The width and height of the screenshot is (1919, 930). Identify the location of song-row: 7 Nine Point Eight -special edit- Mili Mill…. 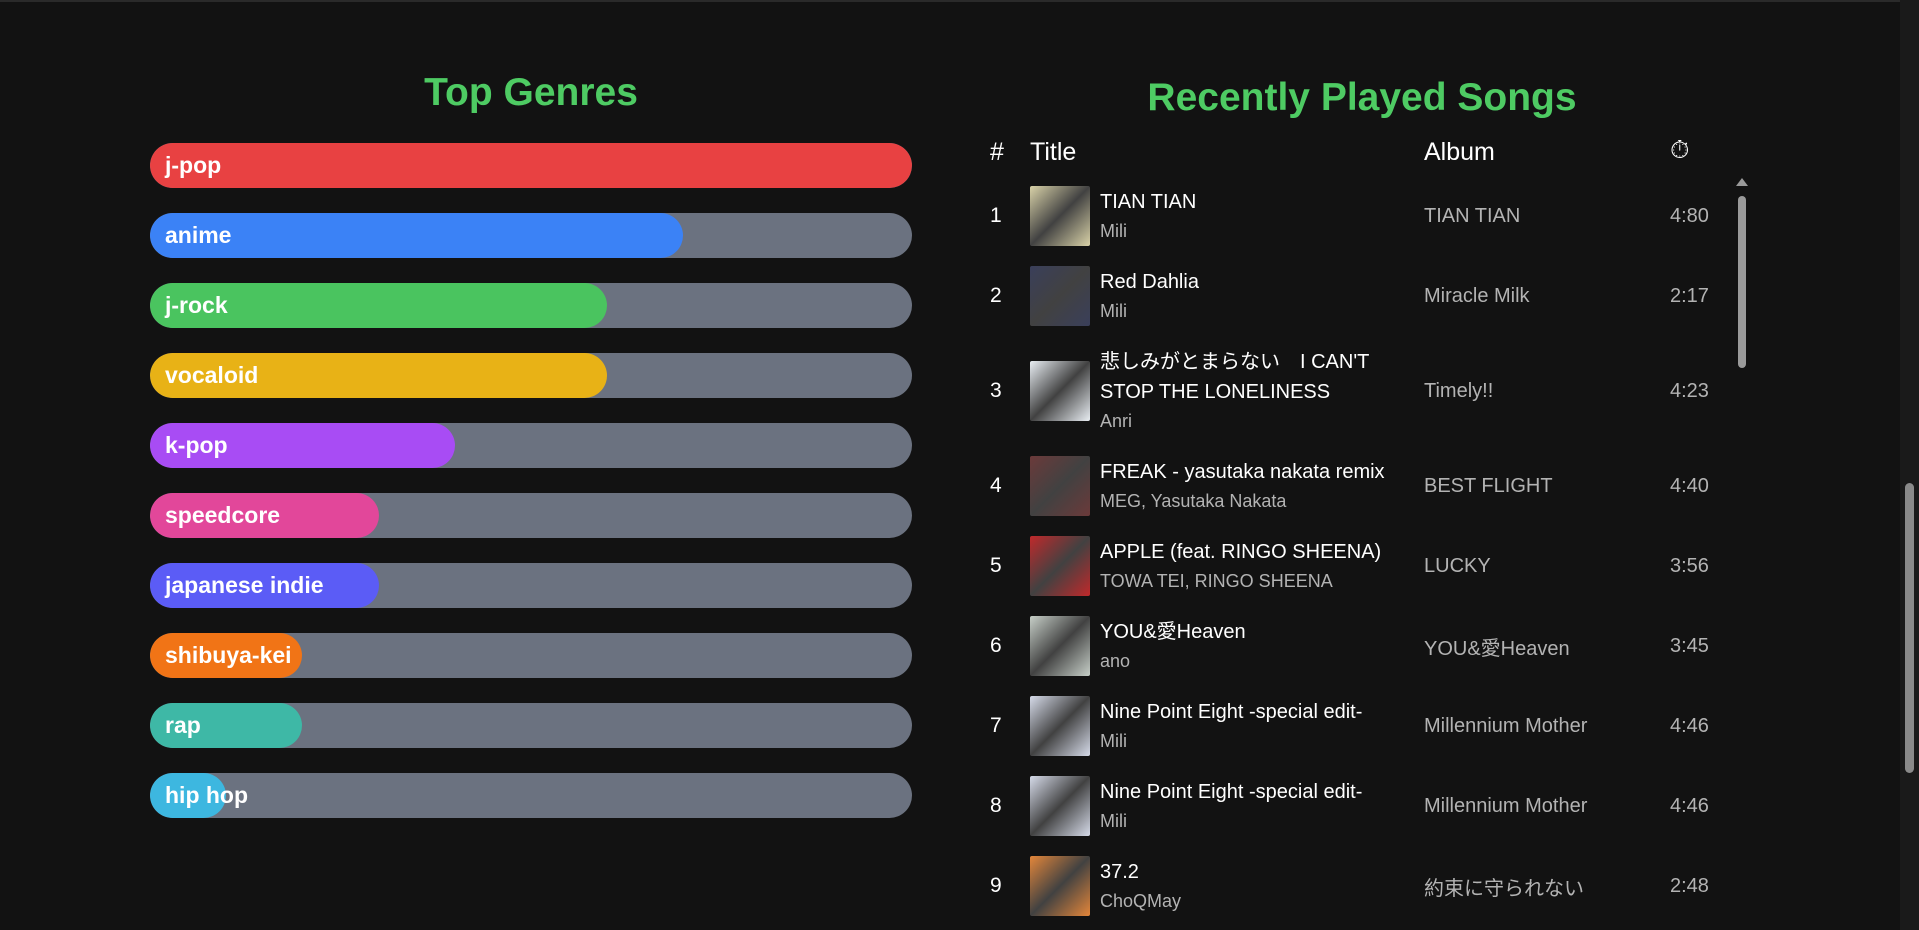
(1362, 726).